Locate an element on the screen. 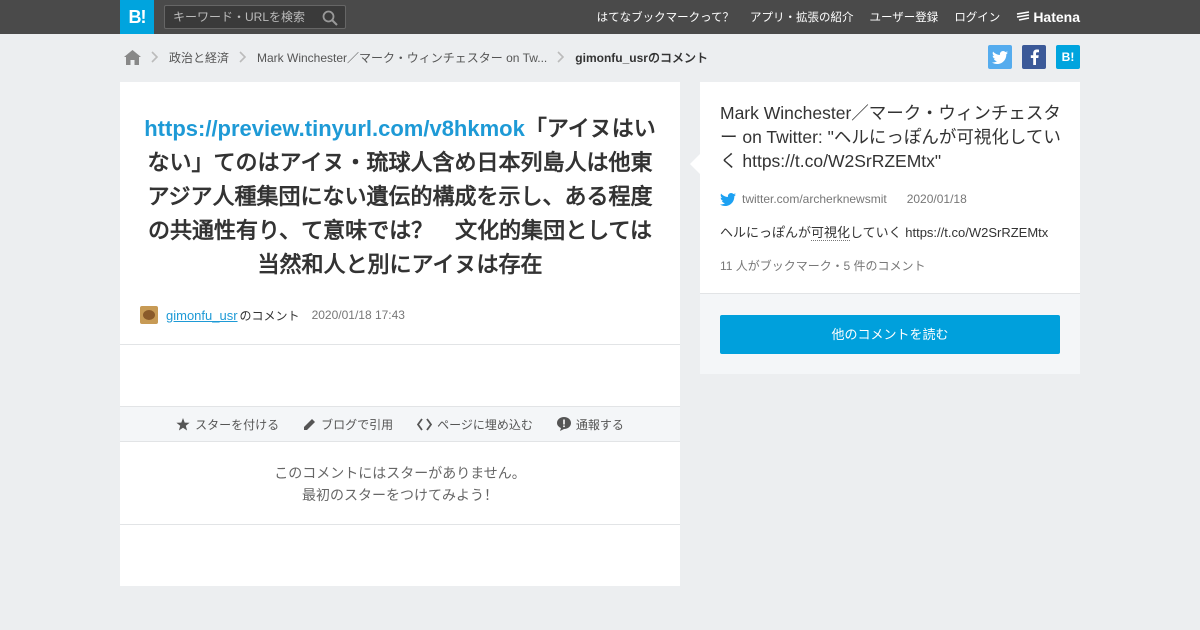 This screenshot has height=630, width=1200. breadcrumb-current: gimonfu_usrのコメント is located at coordinates (641, 57).